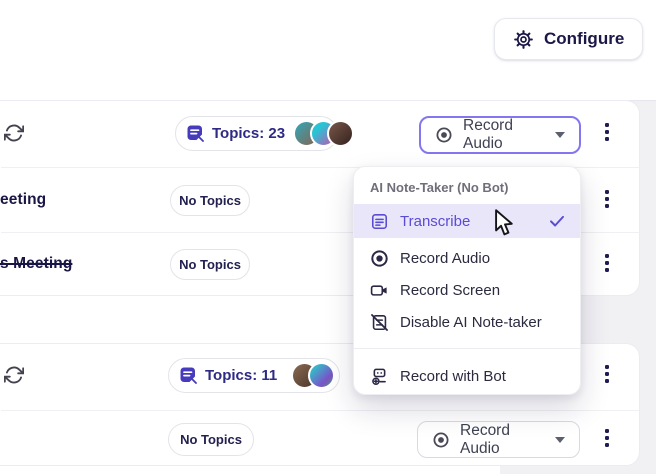 The image size is (656, 474). What do you see at coordinates (450, 290) in the screenshot?
I see `menu-item-label: Record Screen` at bounding box center [450, 290].